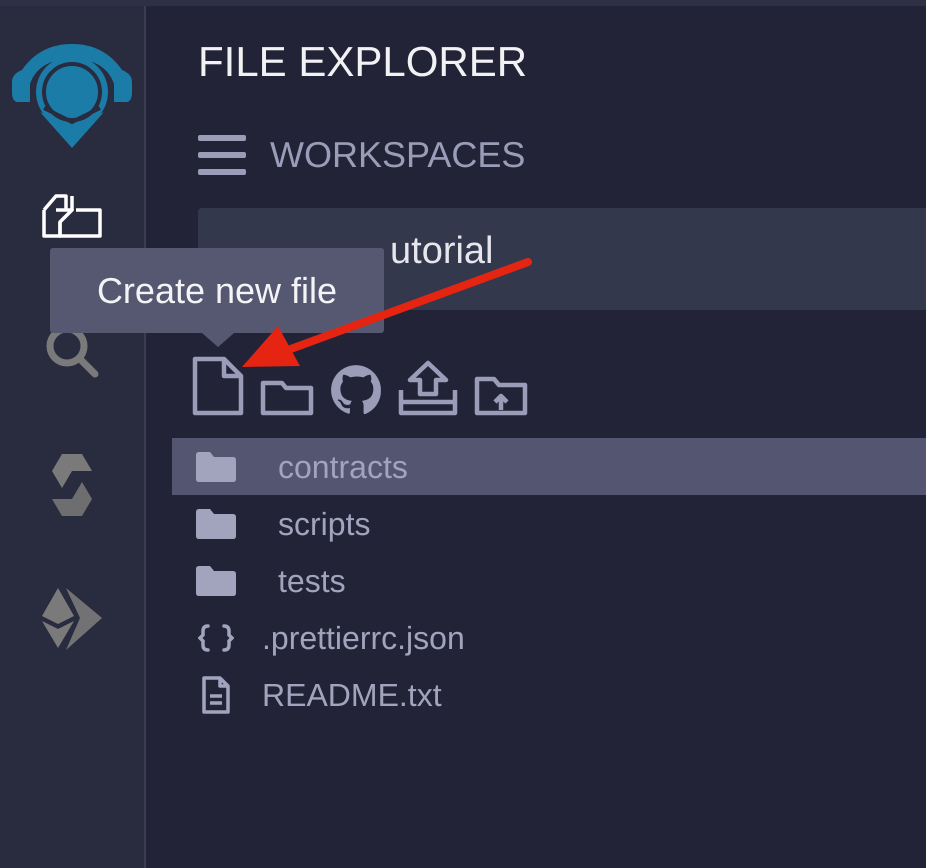  Describe the element at coordinates (72, 96) in the screenshot. I see `remix-logo-icon` at that location.